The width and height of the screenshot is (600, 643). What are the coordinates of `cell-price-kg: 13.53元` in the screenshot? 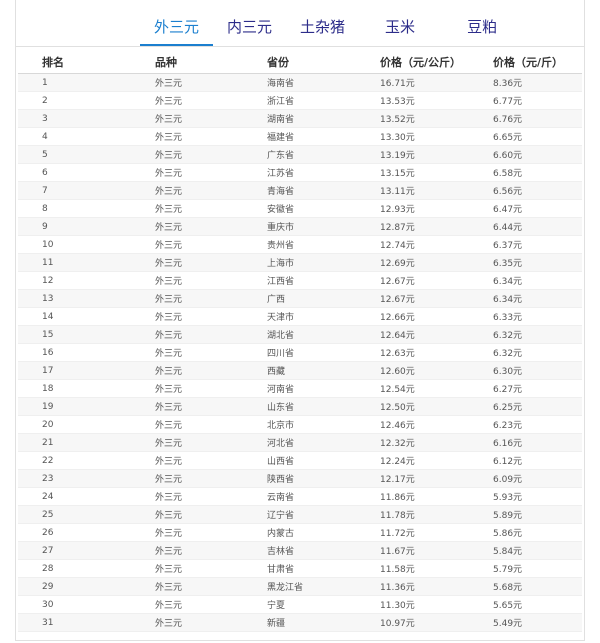 It's located at (412, 100).